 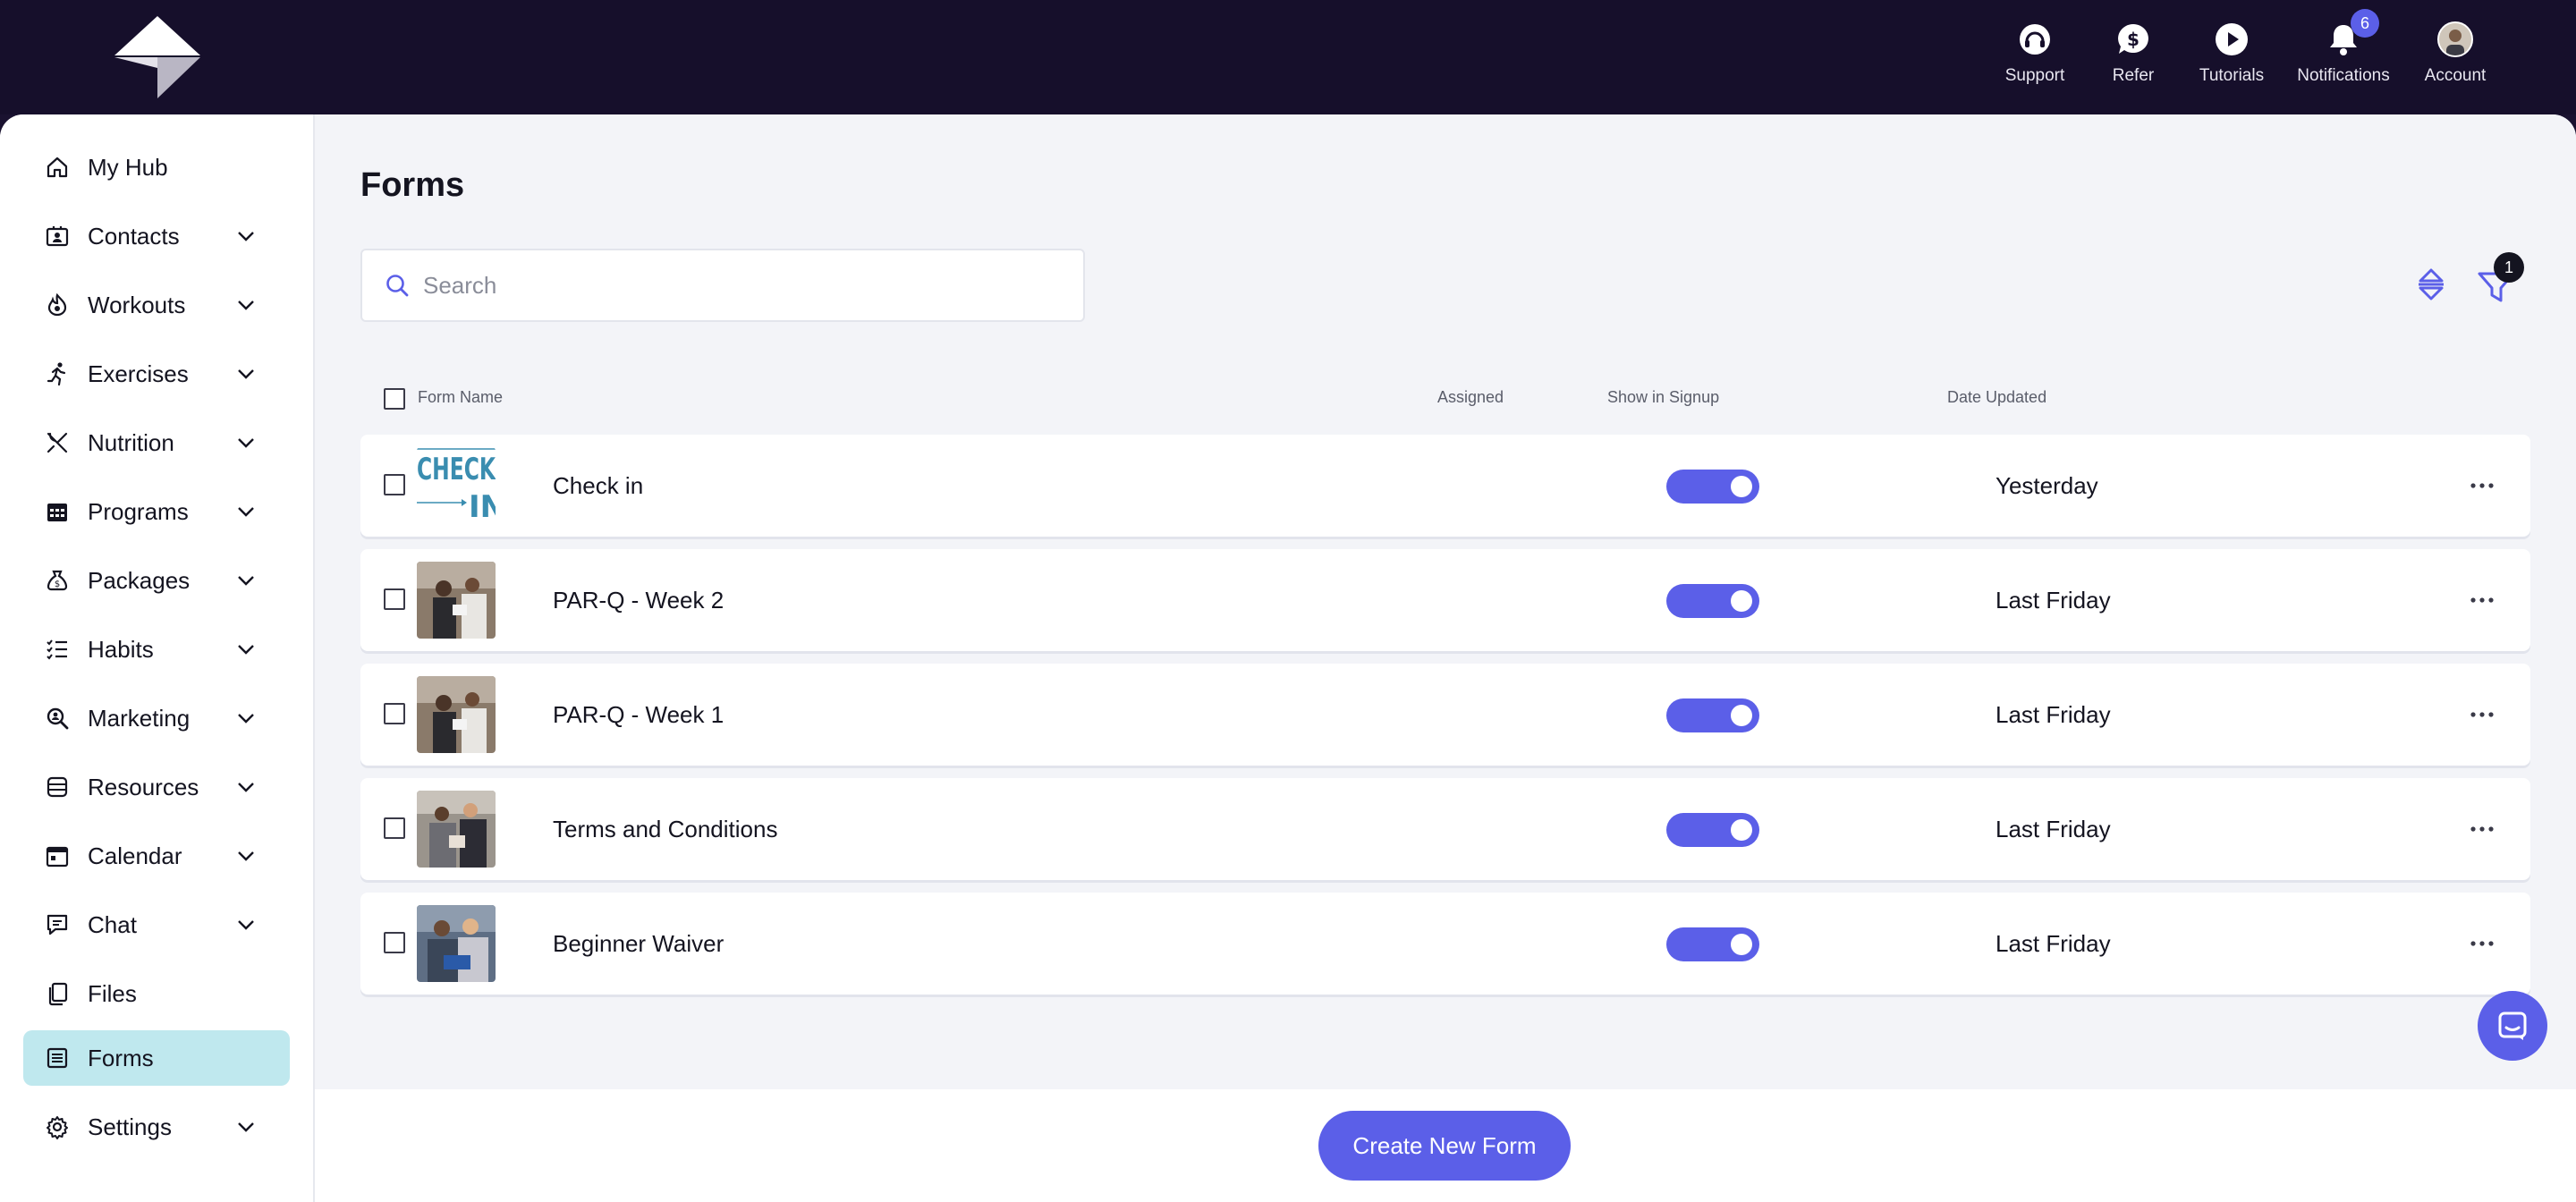 I want to click on sidebar-item-exercises: Exercises, so click(x=156, y=374).